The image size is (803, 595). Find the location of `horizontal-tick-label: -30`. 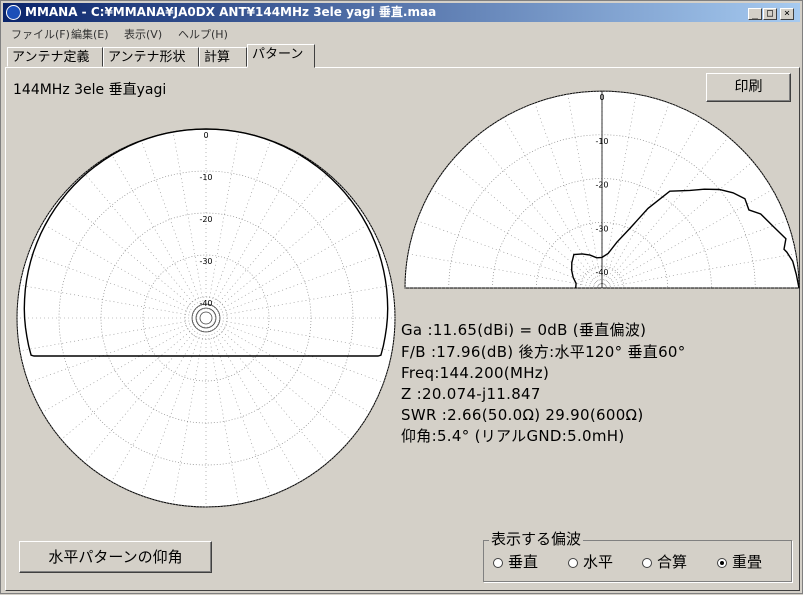

horizontal-tick-label: -30 is located at coordinates (205, 261).